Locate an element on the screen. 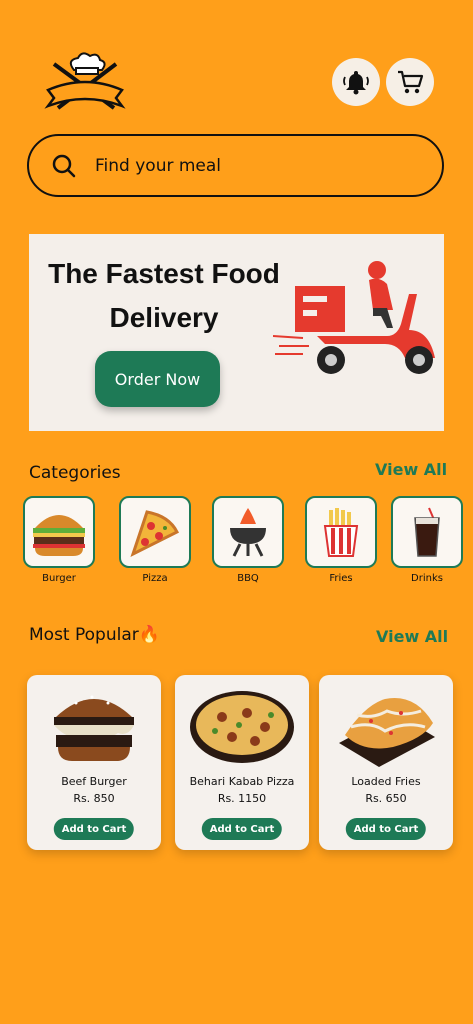 The height and width of the screenshot is (1024, 473). pizza-icon is located at coordinates (155, 533).